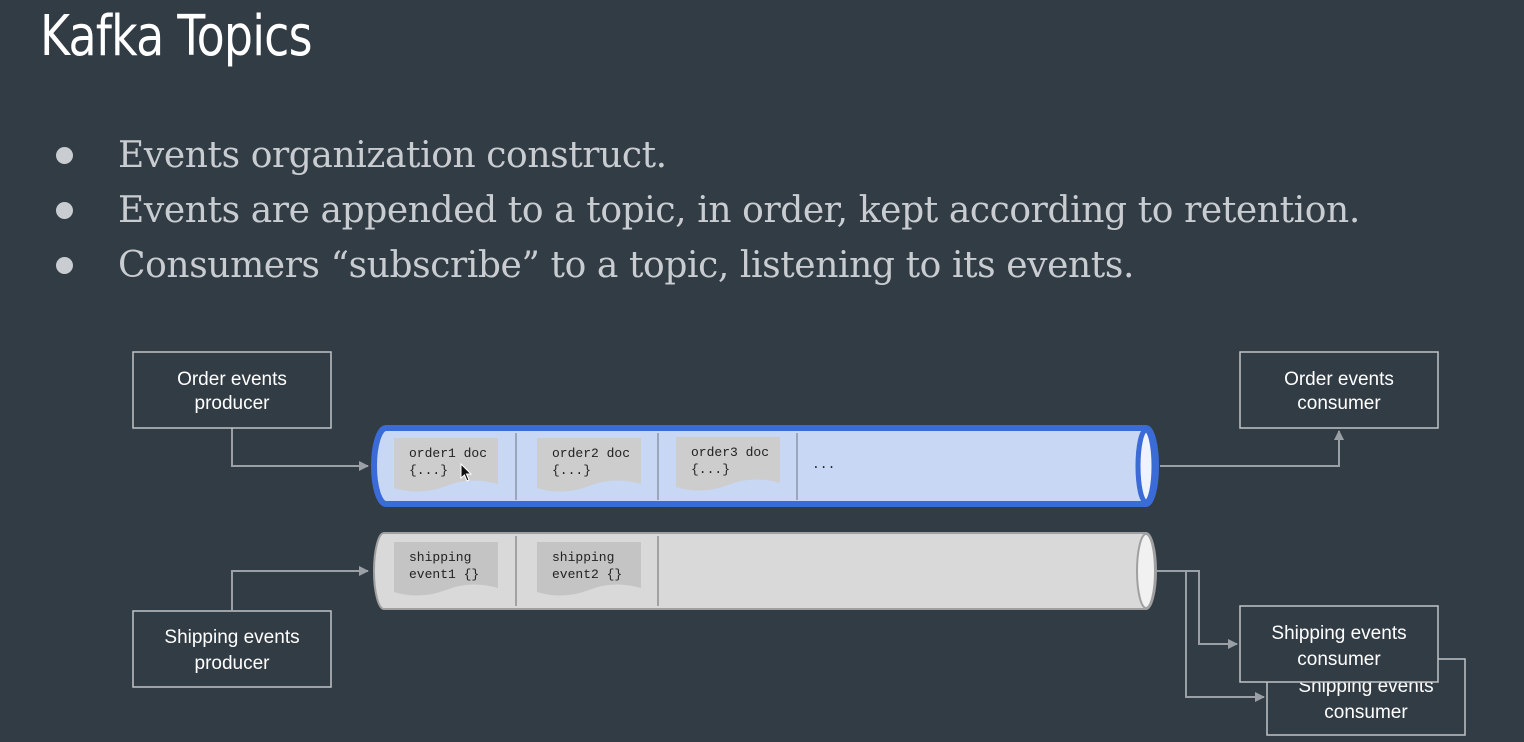 The image size is (1524, 742). What do you see at coordinates (765, 571) in the screenshot?
I see `shipping-topic: shipping event1 {} shipping event2 {}` at bounding box center [765, 571].